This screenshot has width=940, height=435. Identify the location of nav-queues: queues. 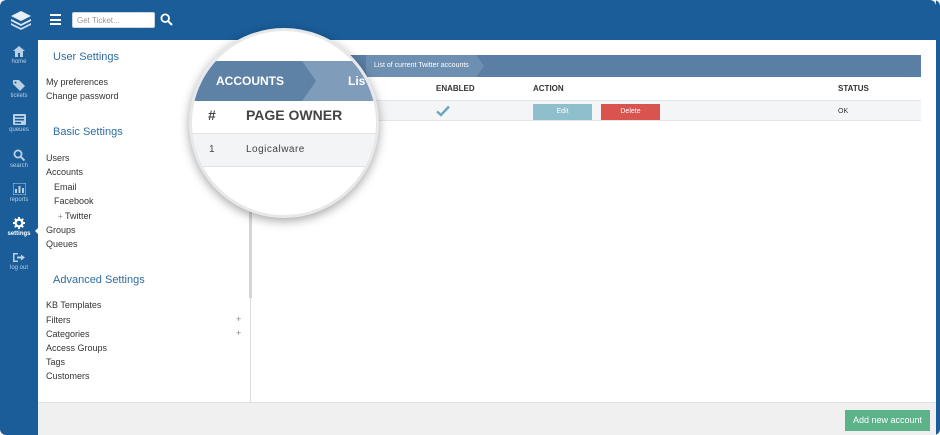
(19, 130).